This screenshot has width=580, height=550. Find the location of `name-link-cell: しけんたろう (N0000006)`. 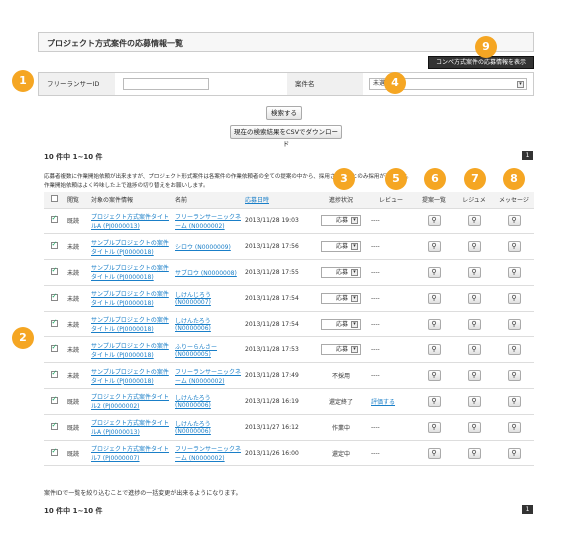

name-link-cell: しけんたろう (N0000006) is located at coordinates (207, 427).